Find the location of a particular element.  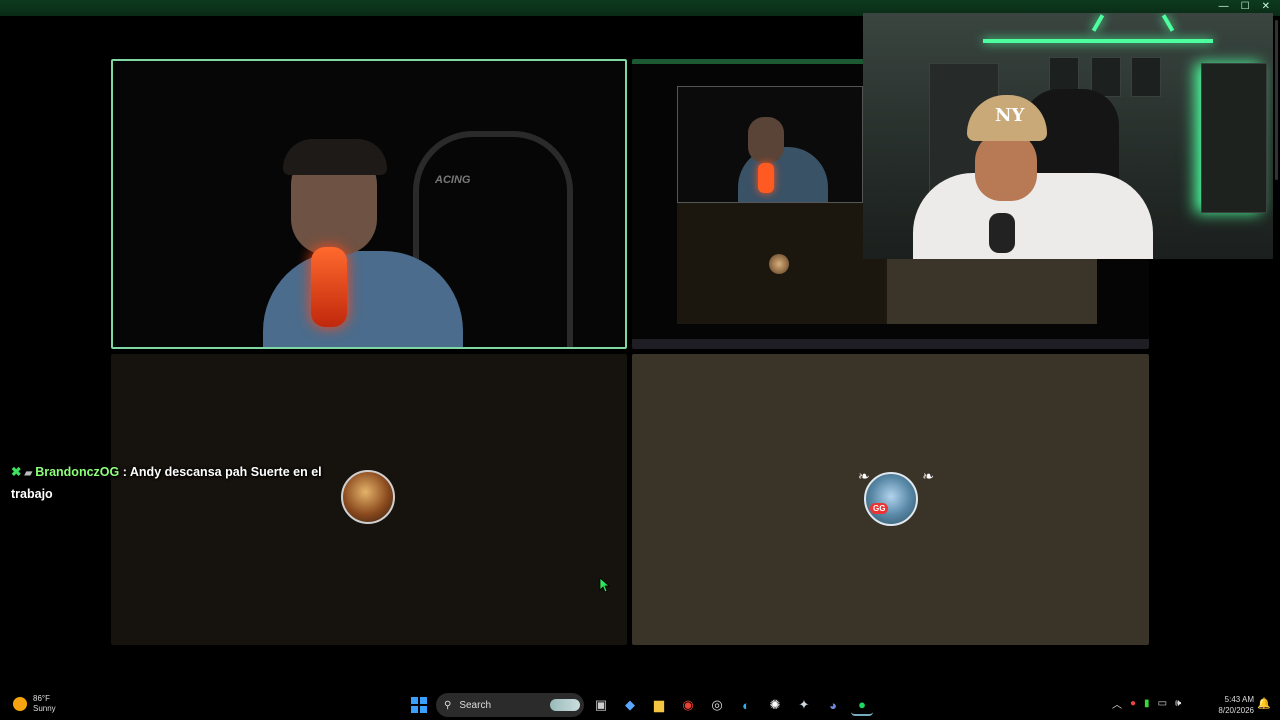

search-label: Search is located at coordinates (475, 705).